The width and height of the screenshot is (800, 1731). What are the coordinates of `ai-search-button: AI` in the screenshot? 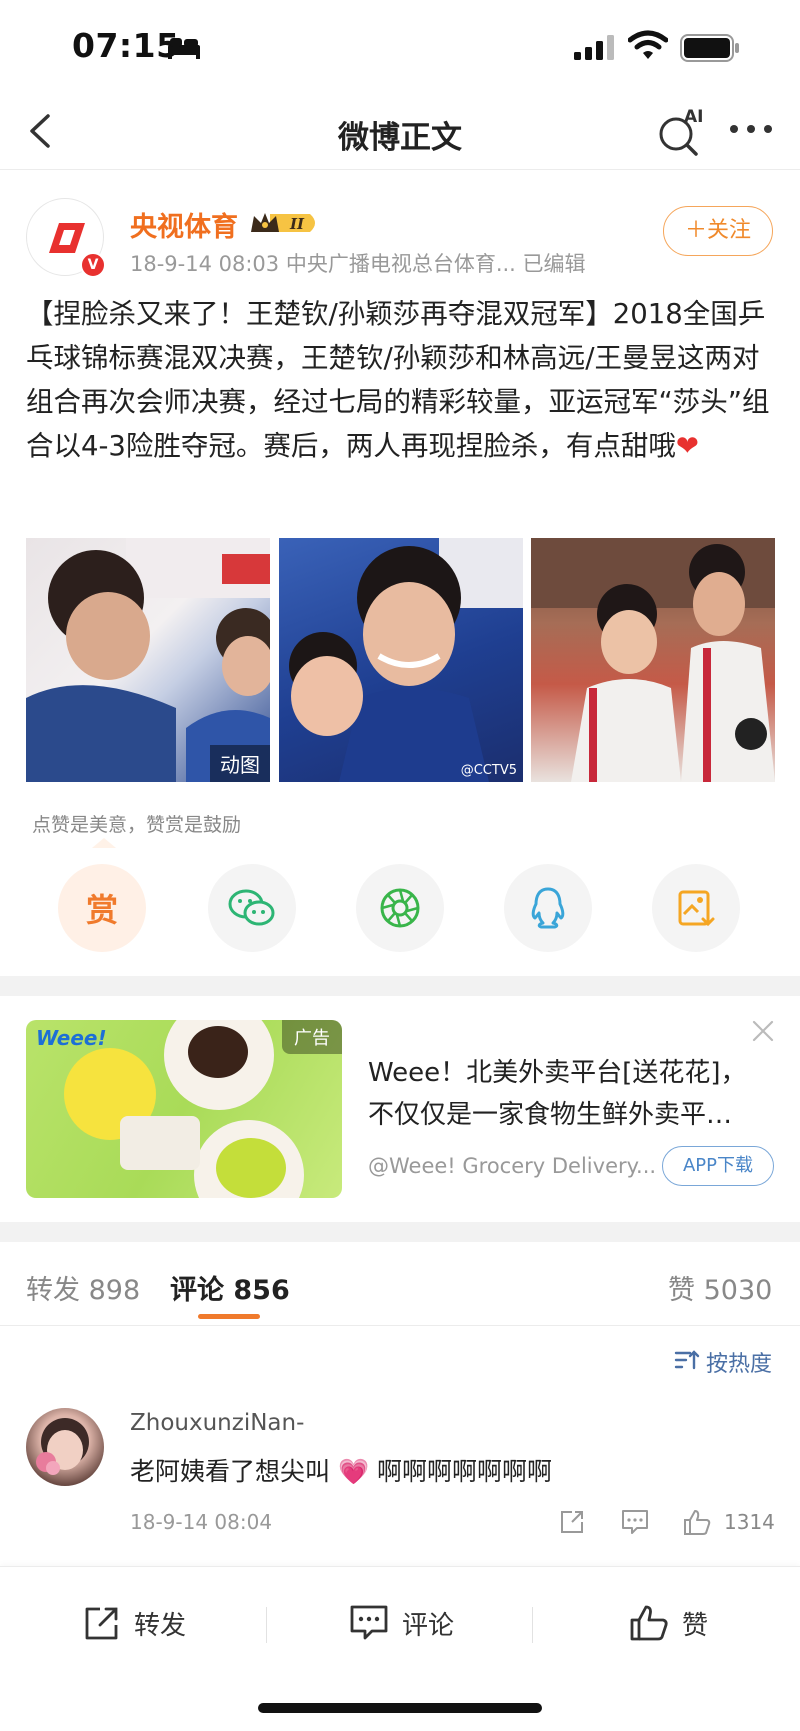 It's located at (682, 134).